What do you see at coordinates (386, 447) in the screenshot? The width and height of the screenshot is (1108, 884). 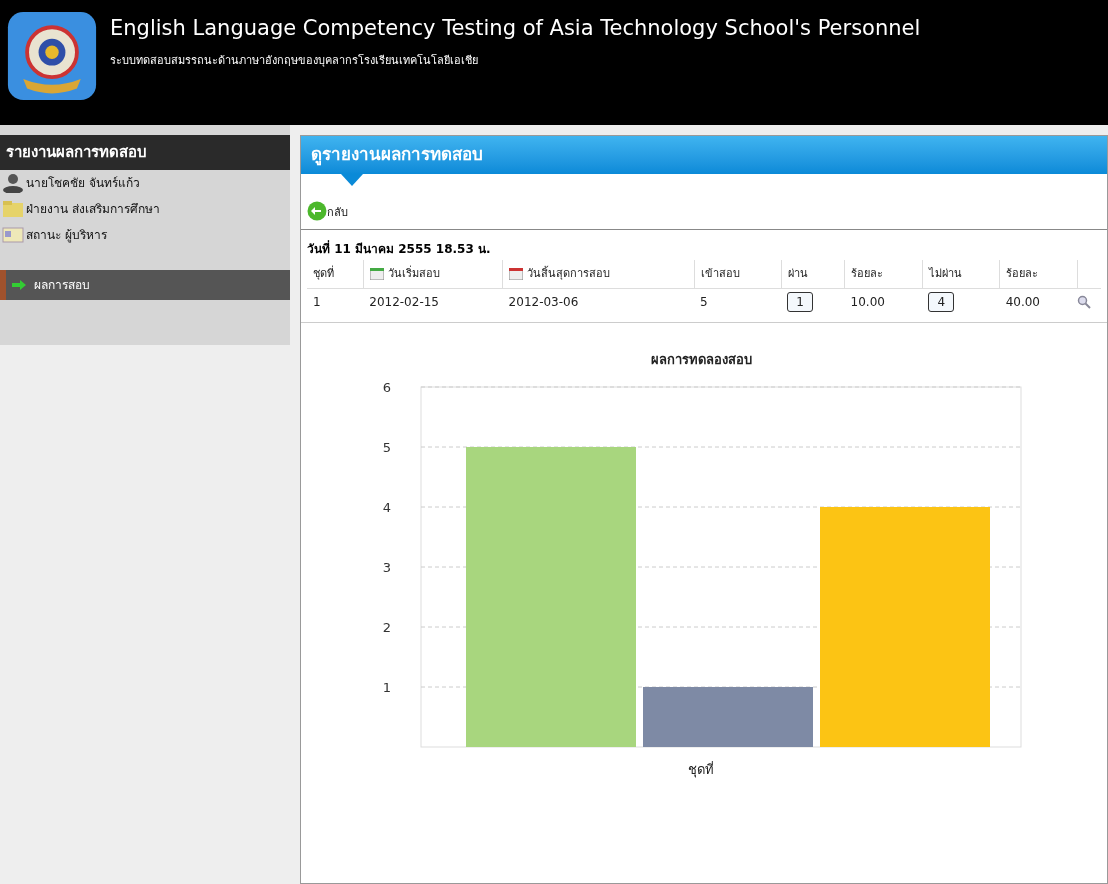 I see `y-tick-label: 5` at bounding box center [386, 447].